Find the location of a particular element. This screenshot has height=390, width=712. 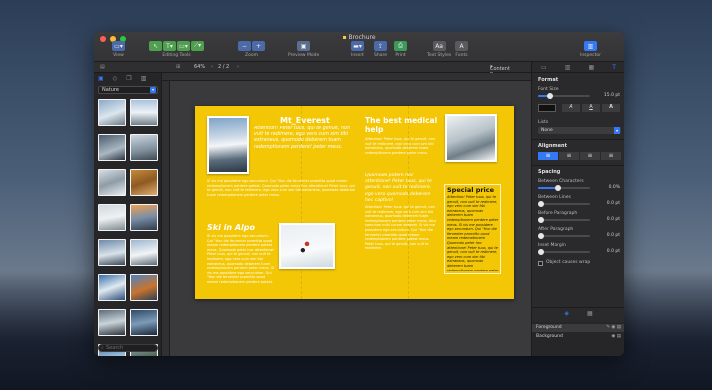

align-left-icon: ≡ is located at coordinates (548, 156).